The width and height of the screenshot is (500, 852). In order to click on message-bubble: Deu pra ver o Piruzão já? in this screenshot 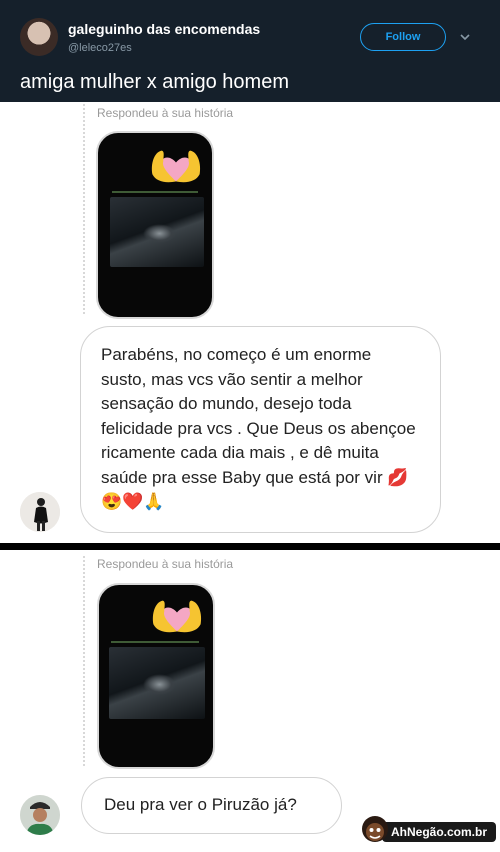, I will do `click(211, 805)`.